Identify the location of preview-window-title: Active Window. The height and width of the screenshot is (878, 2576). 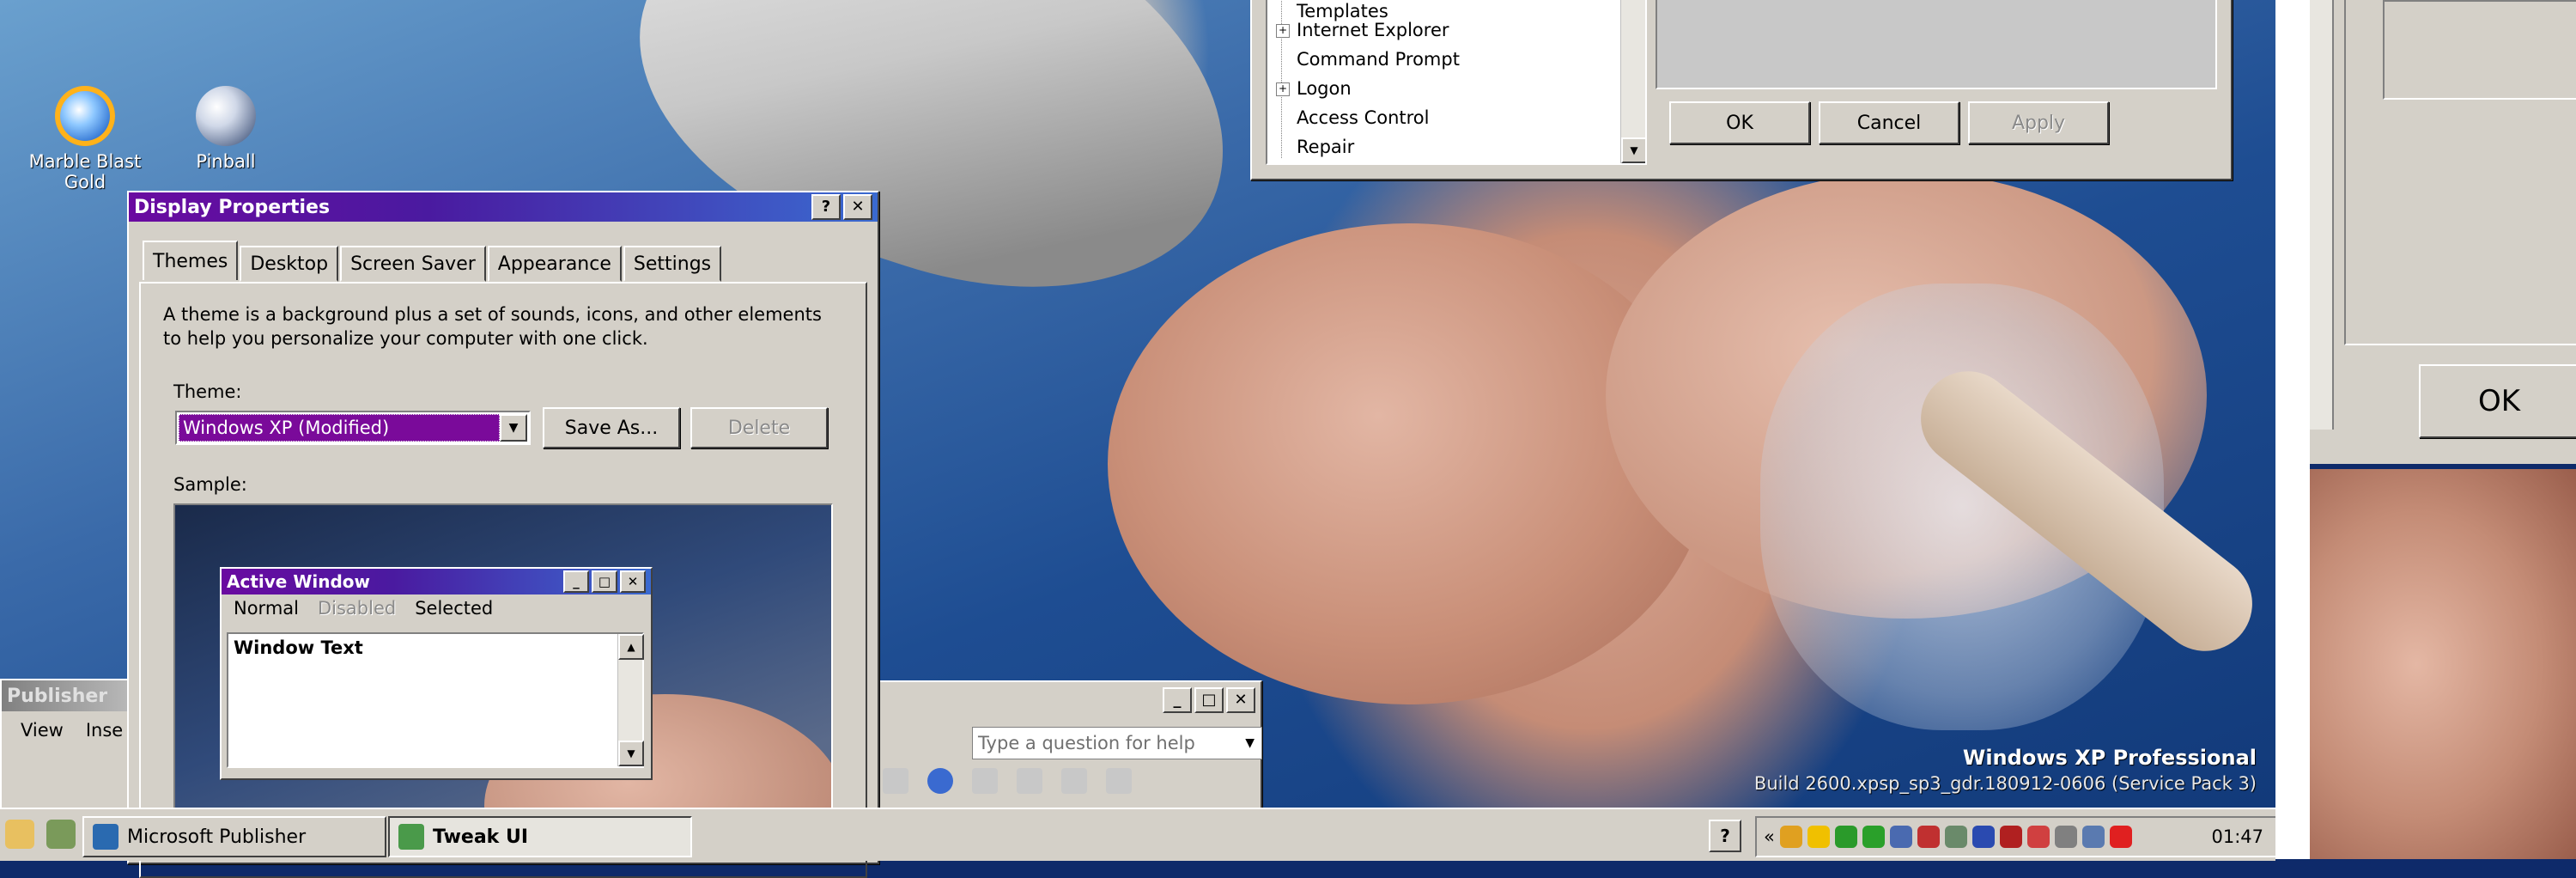
(299, 581).